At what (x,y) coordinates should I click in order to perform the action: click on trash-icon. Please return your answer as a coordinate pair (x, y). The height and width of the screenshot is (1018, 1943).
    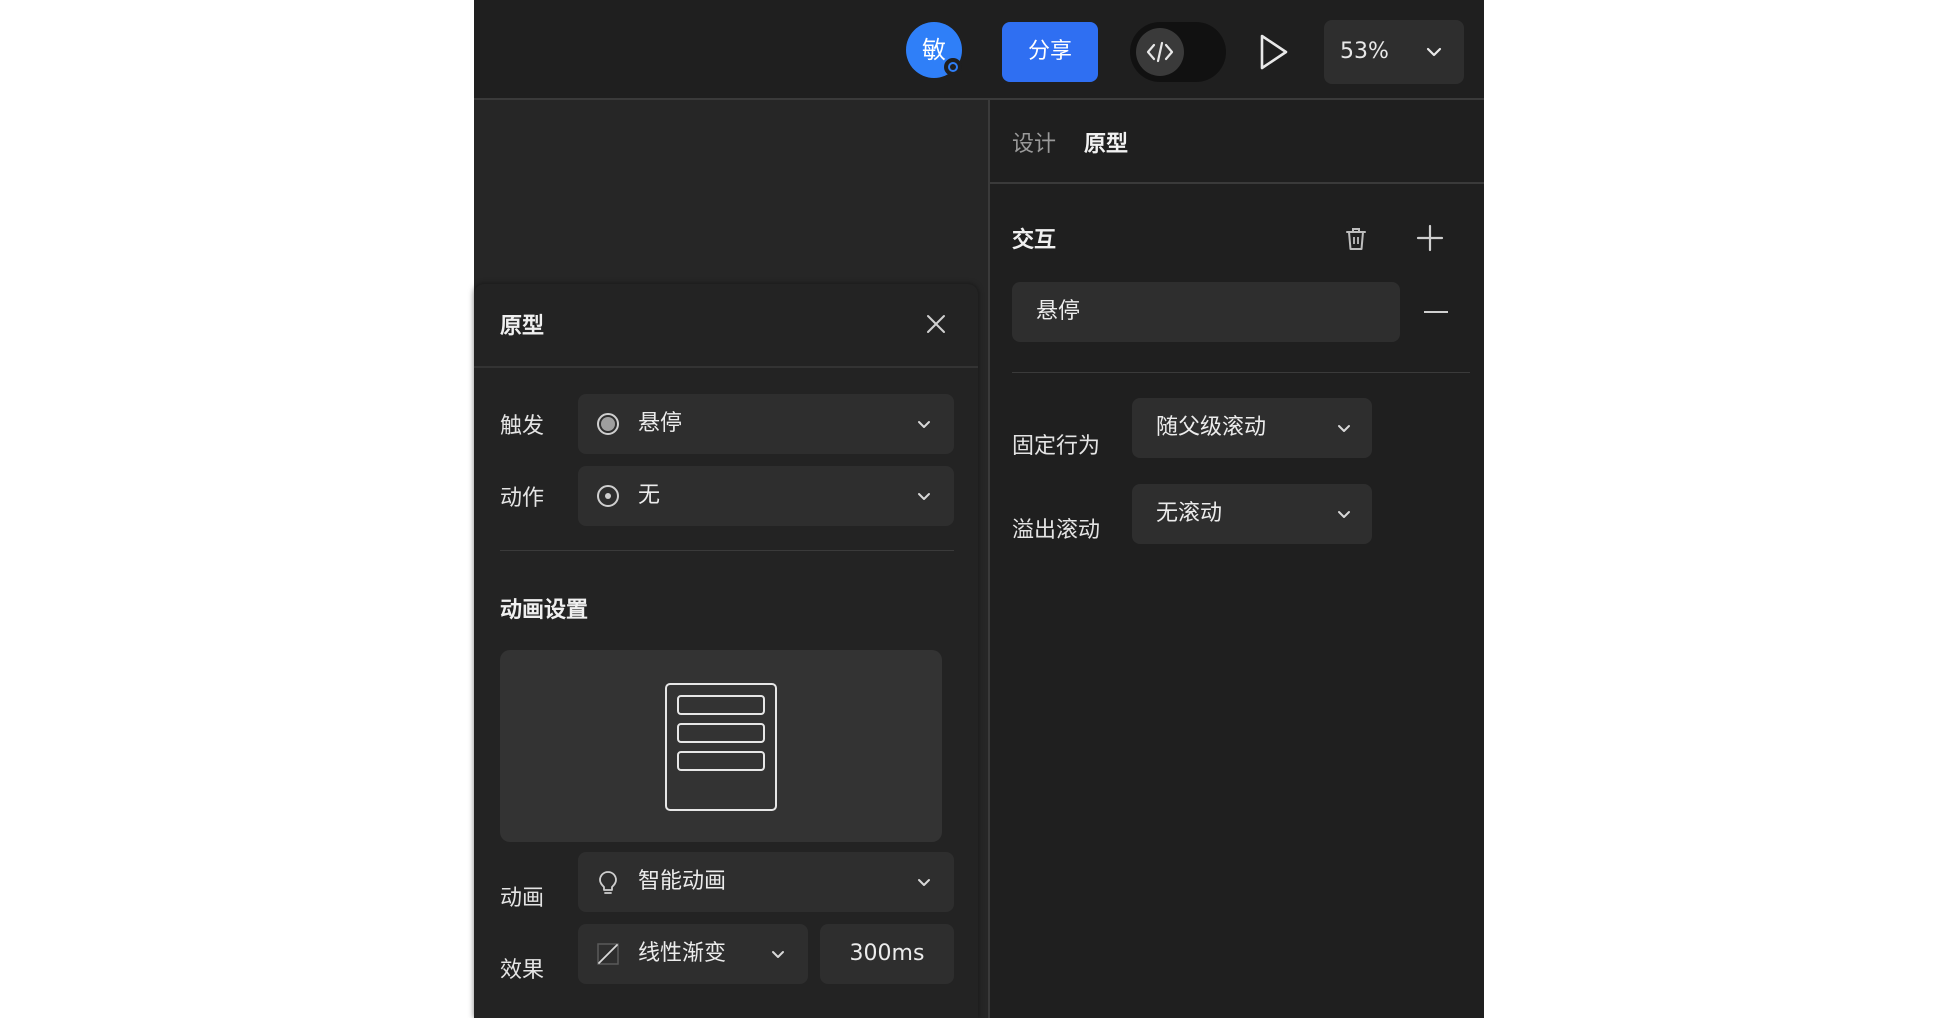
    Looking at the image, I should click on (1356, 239).